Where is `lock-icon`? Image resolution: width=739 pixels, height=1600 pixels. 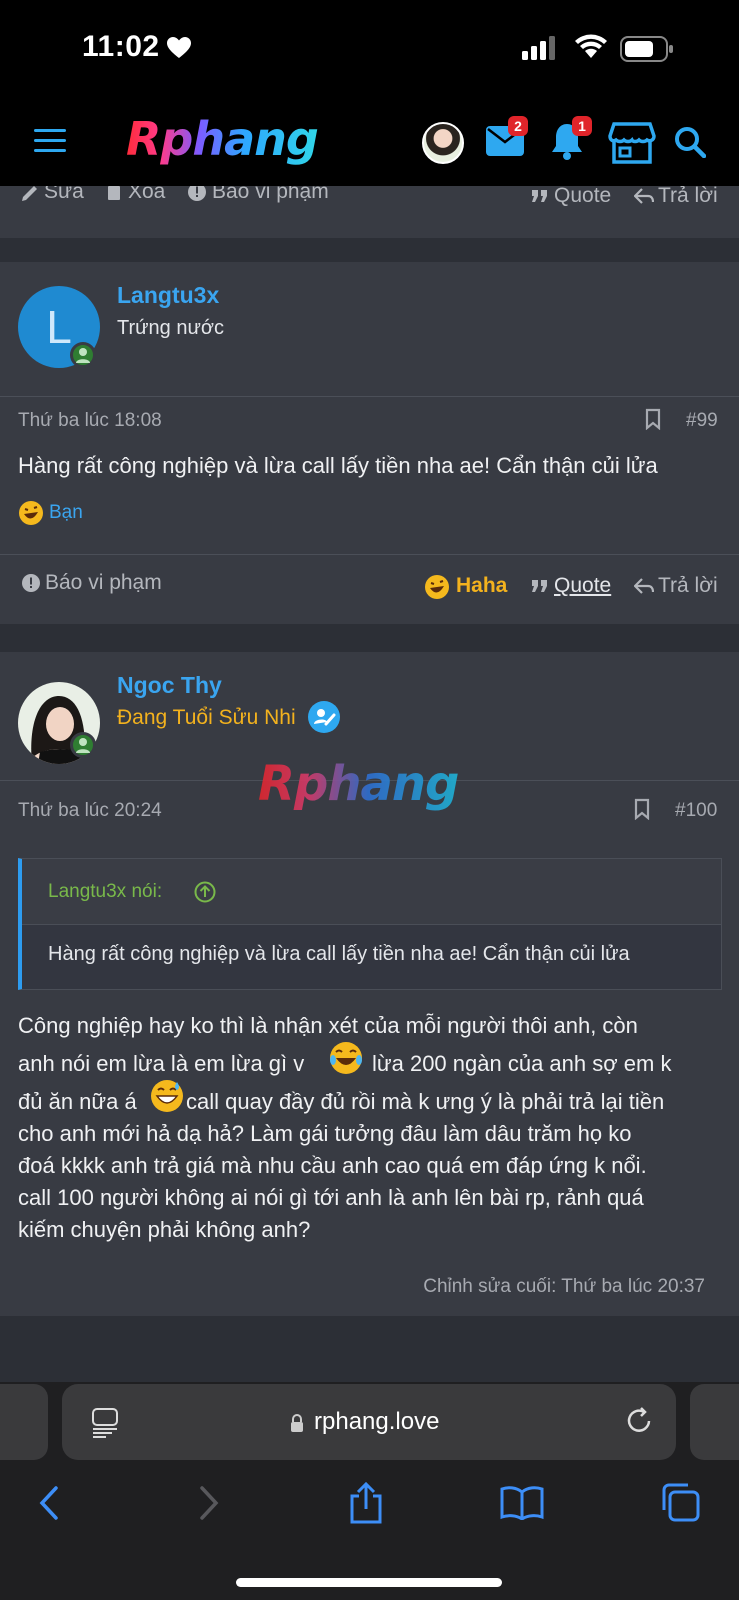 lock-icon is located at coordinates (297, 1423).